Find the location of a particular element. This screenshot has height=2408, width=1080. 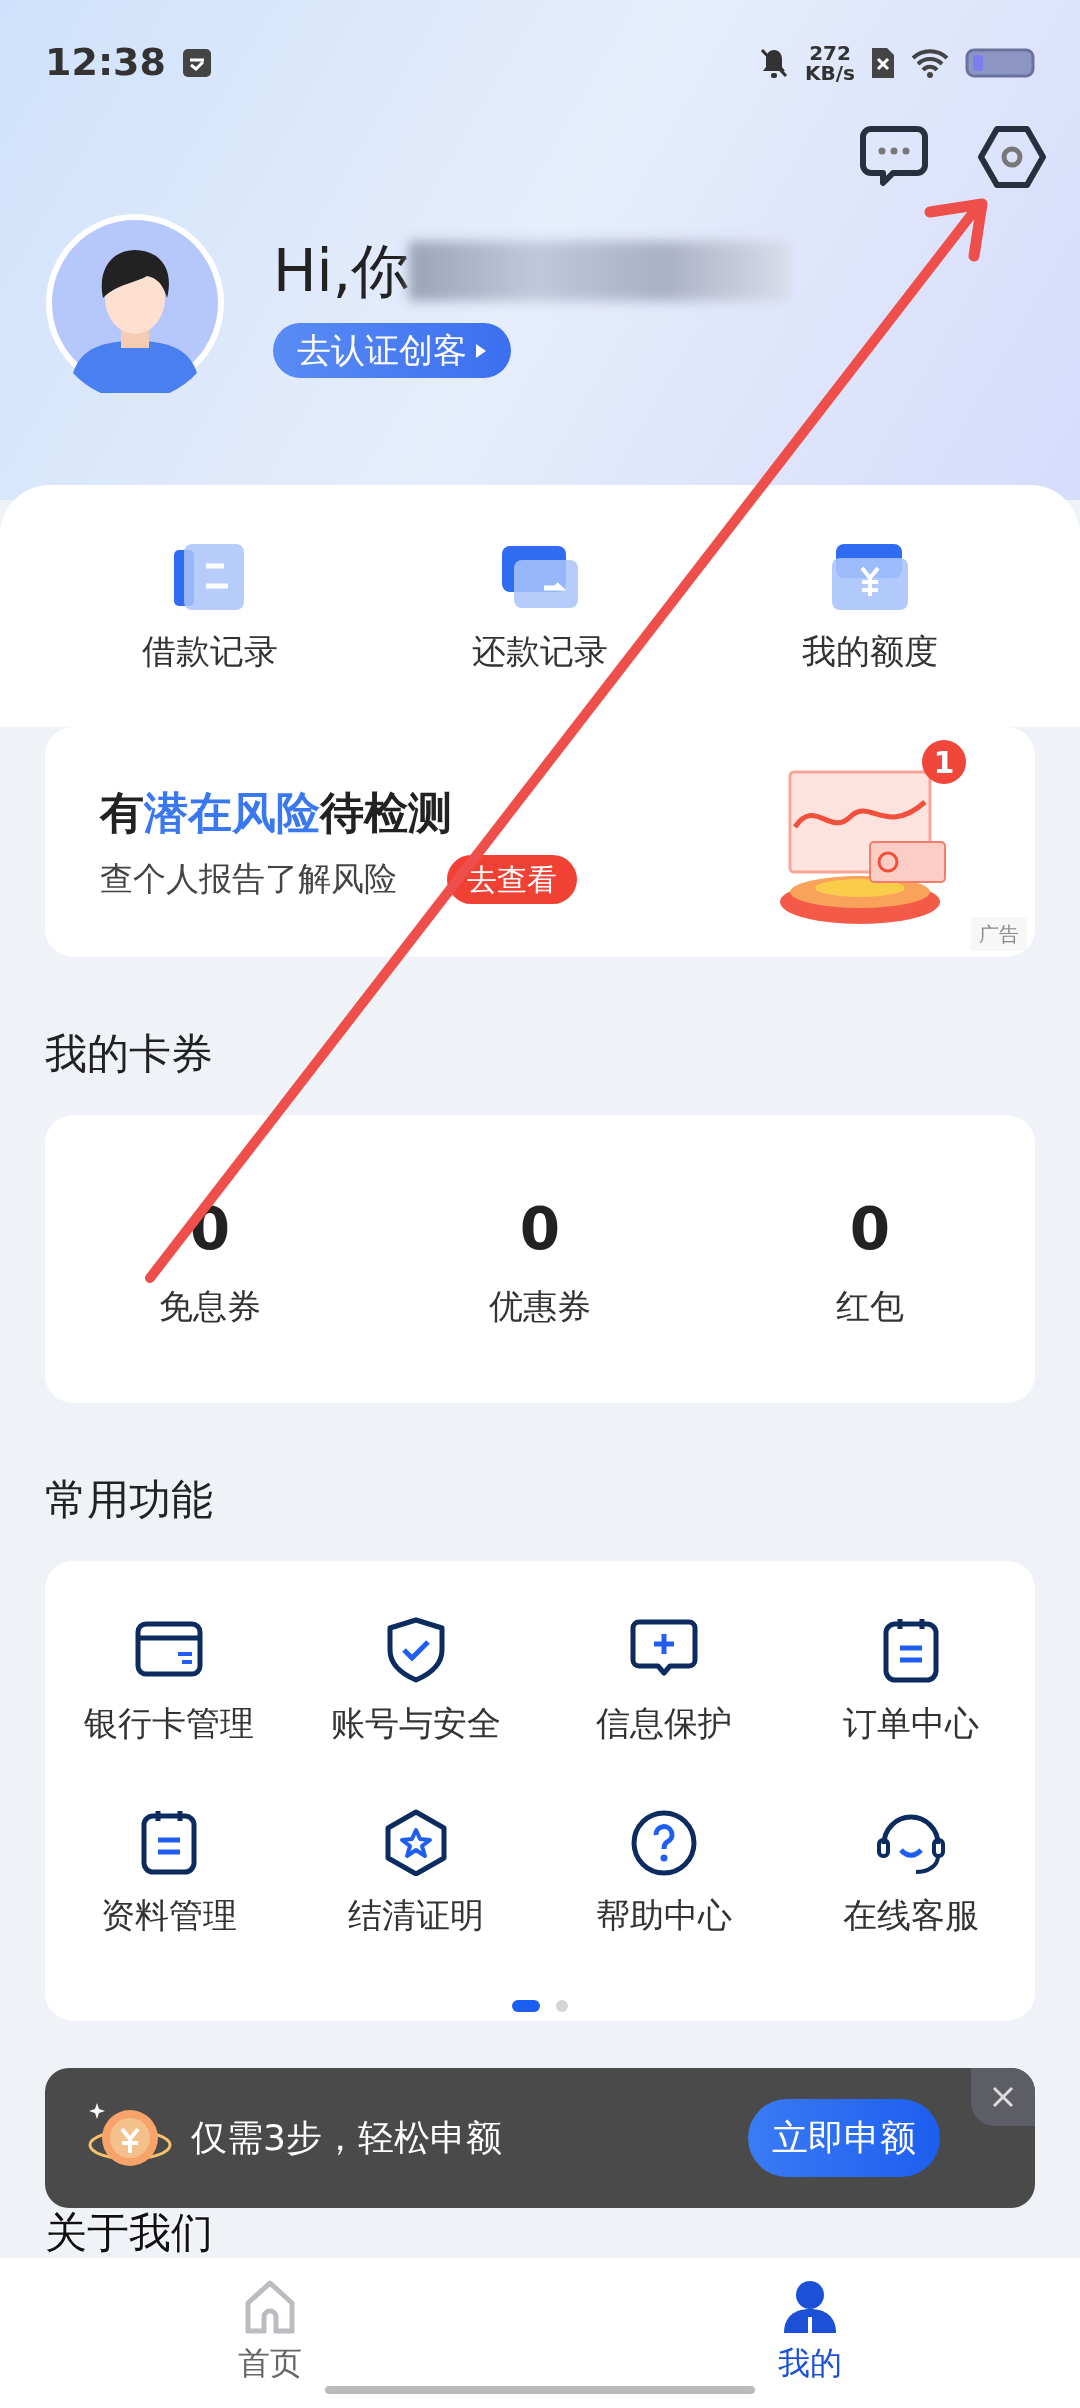

status-time: 12:38 is located at coordinates (105, 62).